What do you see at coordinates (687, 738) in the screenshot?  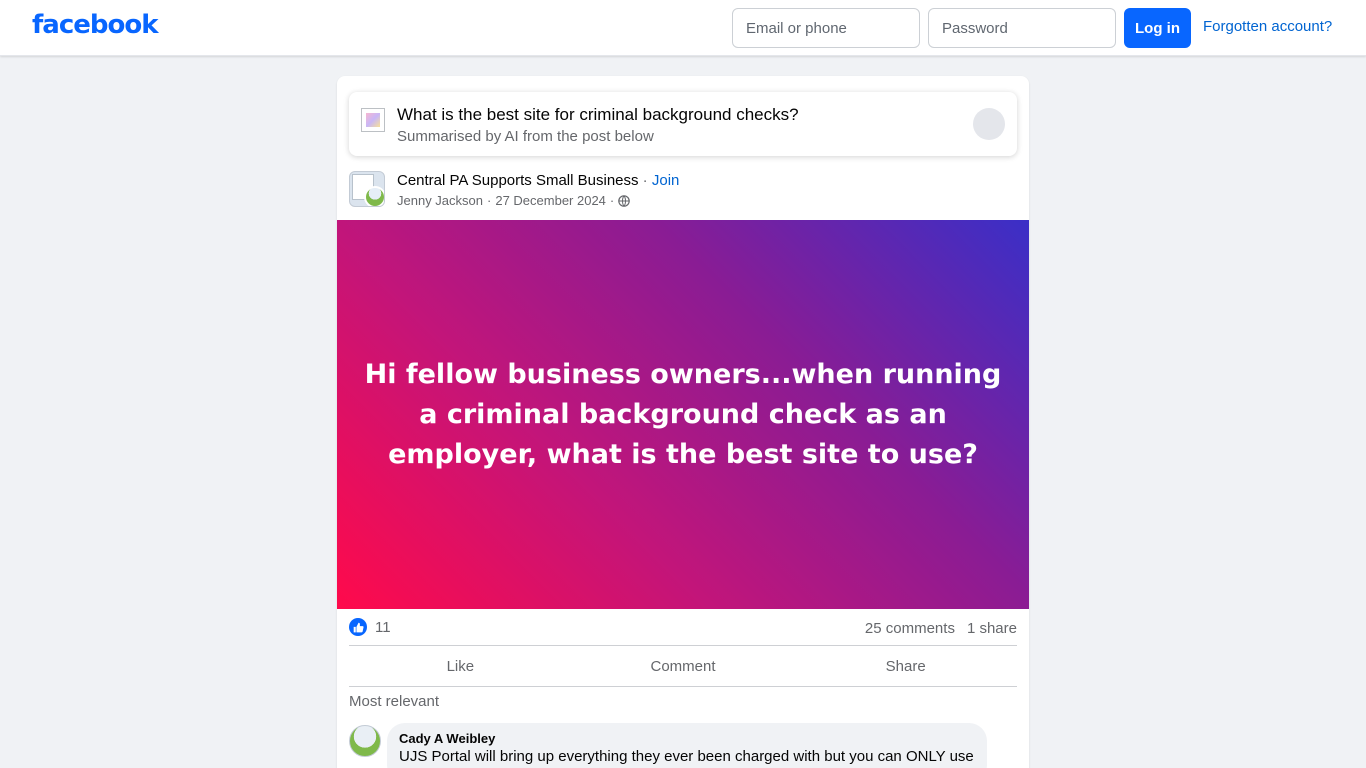 I see `commenter-name: Cady A Weibley` at bounding box center [687, 738].